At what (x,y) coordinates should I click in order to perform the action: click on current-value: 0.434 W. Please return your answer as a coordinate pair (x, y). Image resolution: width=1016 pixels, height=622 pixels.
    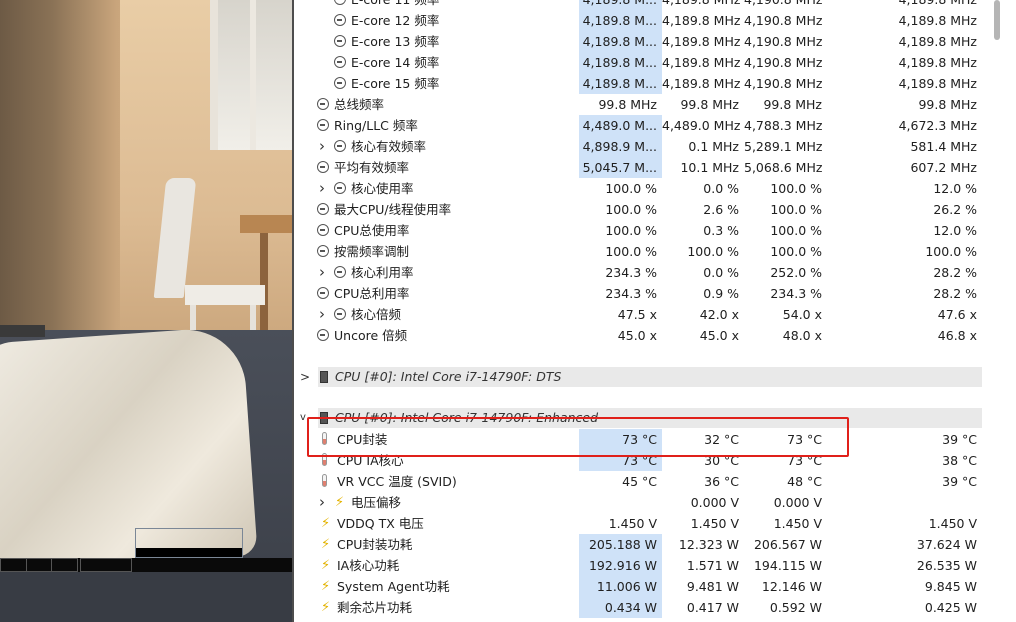
    Looking at the image, I should click on (620, 607).